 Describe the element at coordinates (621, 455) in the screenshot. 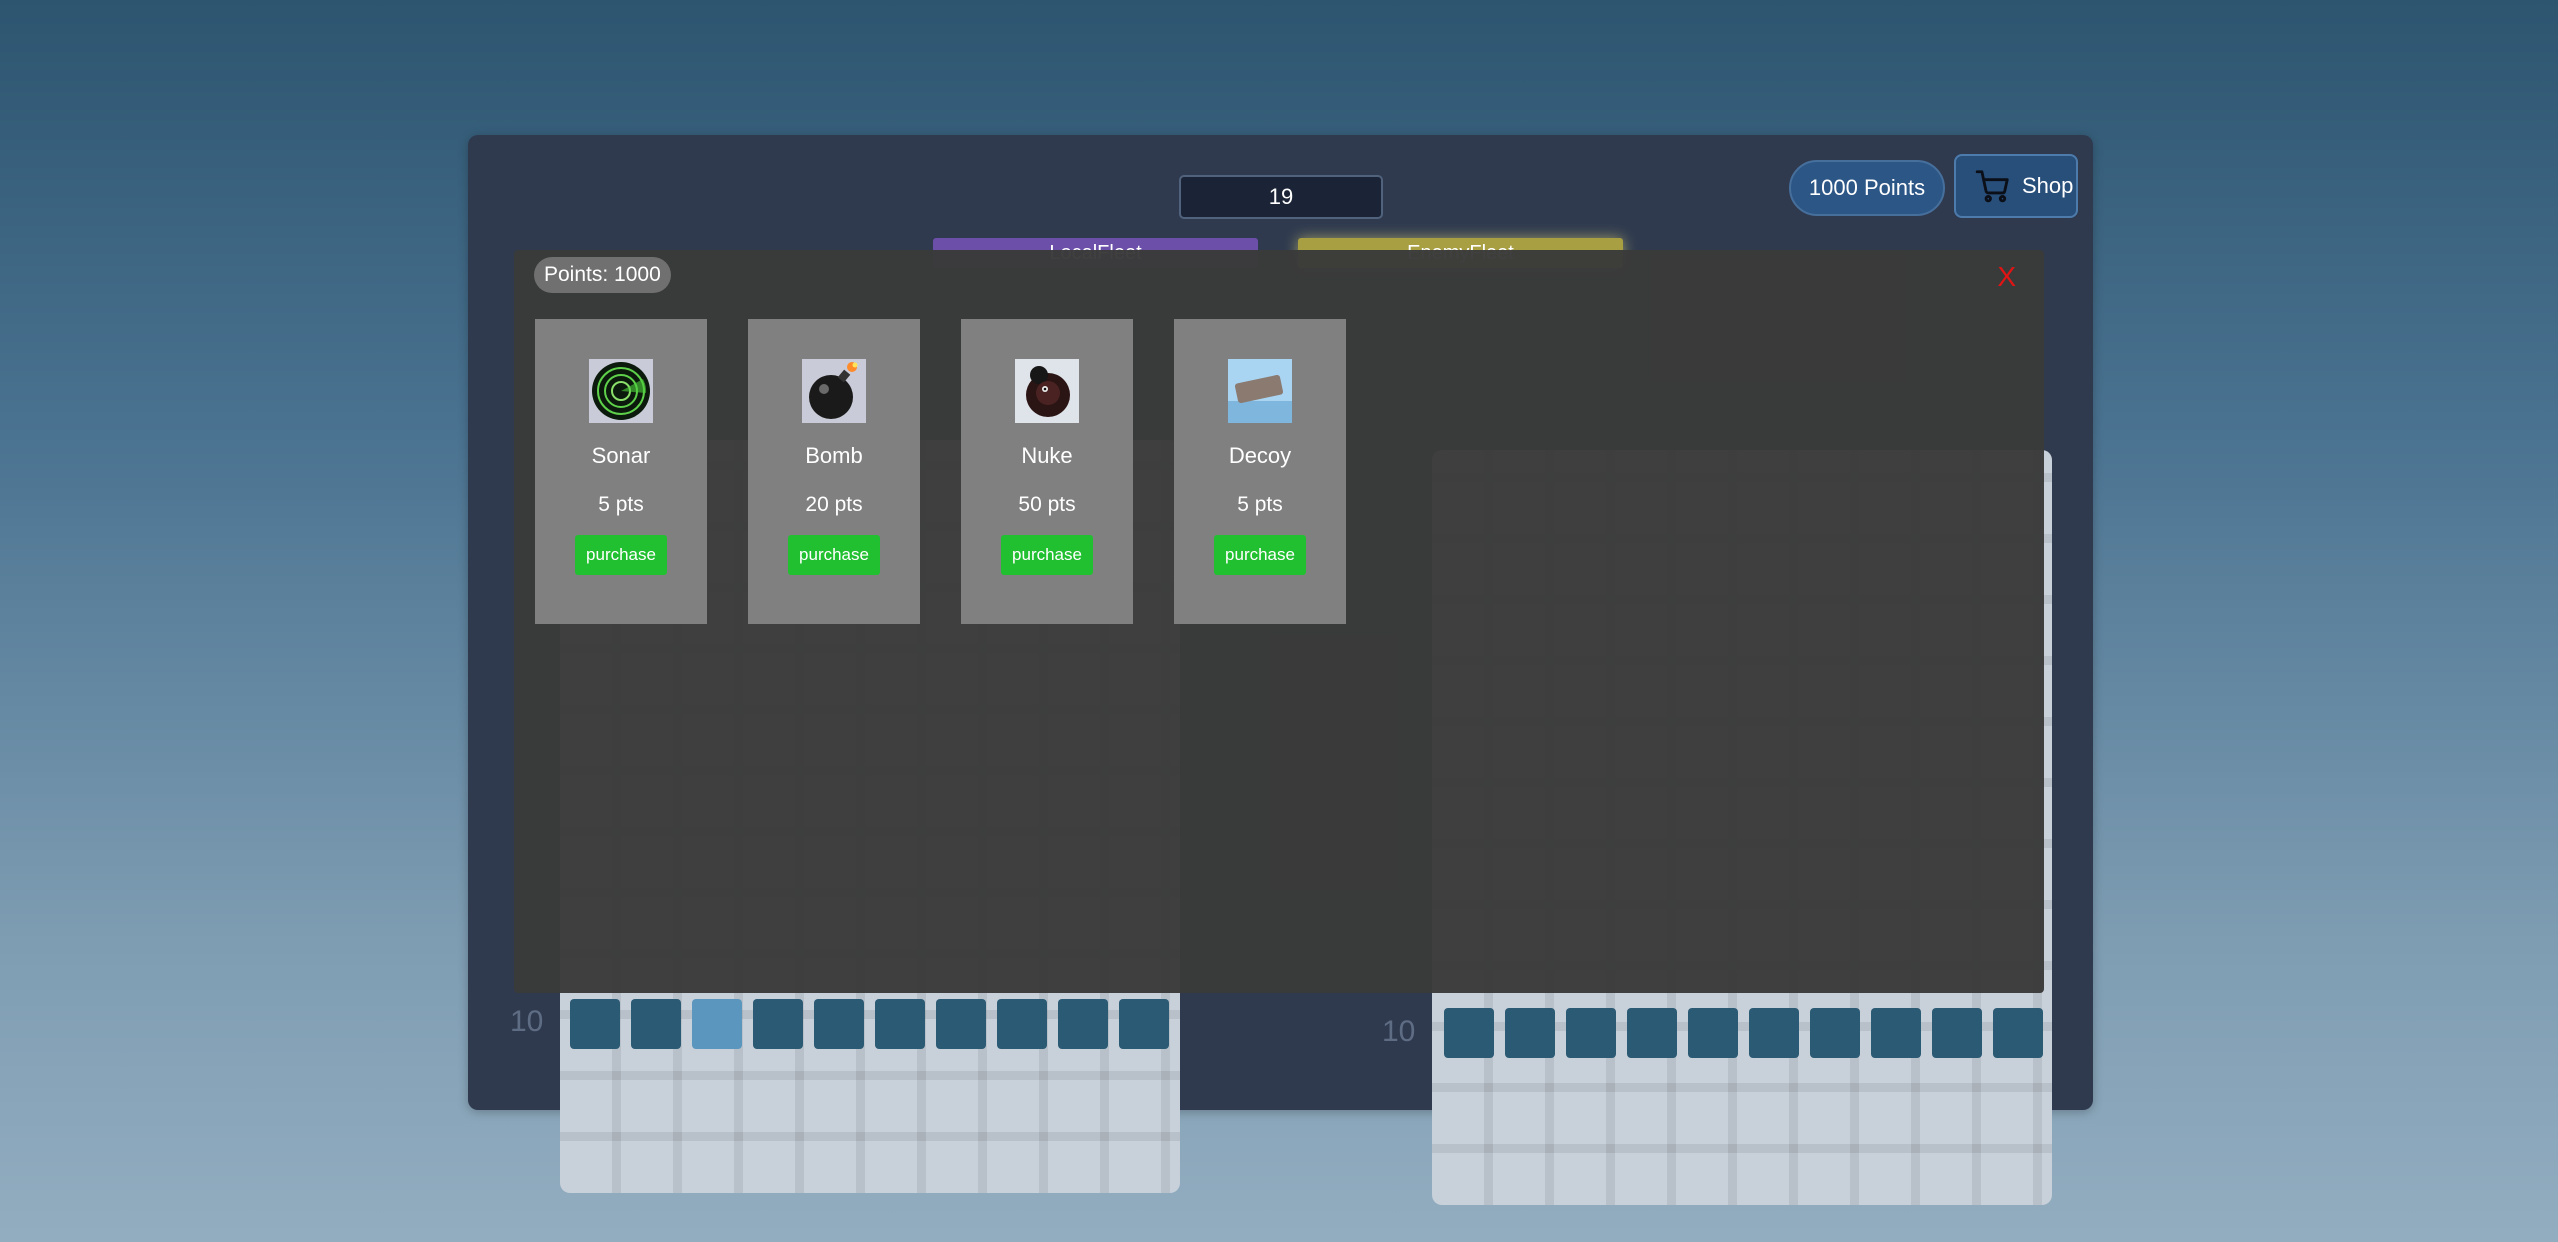

I see `item-name: Sonar` at that location.